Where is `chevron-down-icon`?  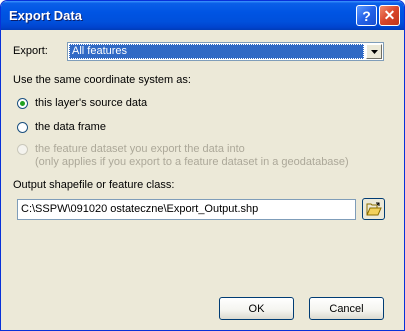
chevron-down-icon is located at coordinates (374, 51).